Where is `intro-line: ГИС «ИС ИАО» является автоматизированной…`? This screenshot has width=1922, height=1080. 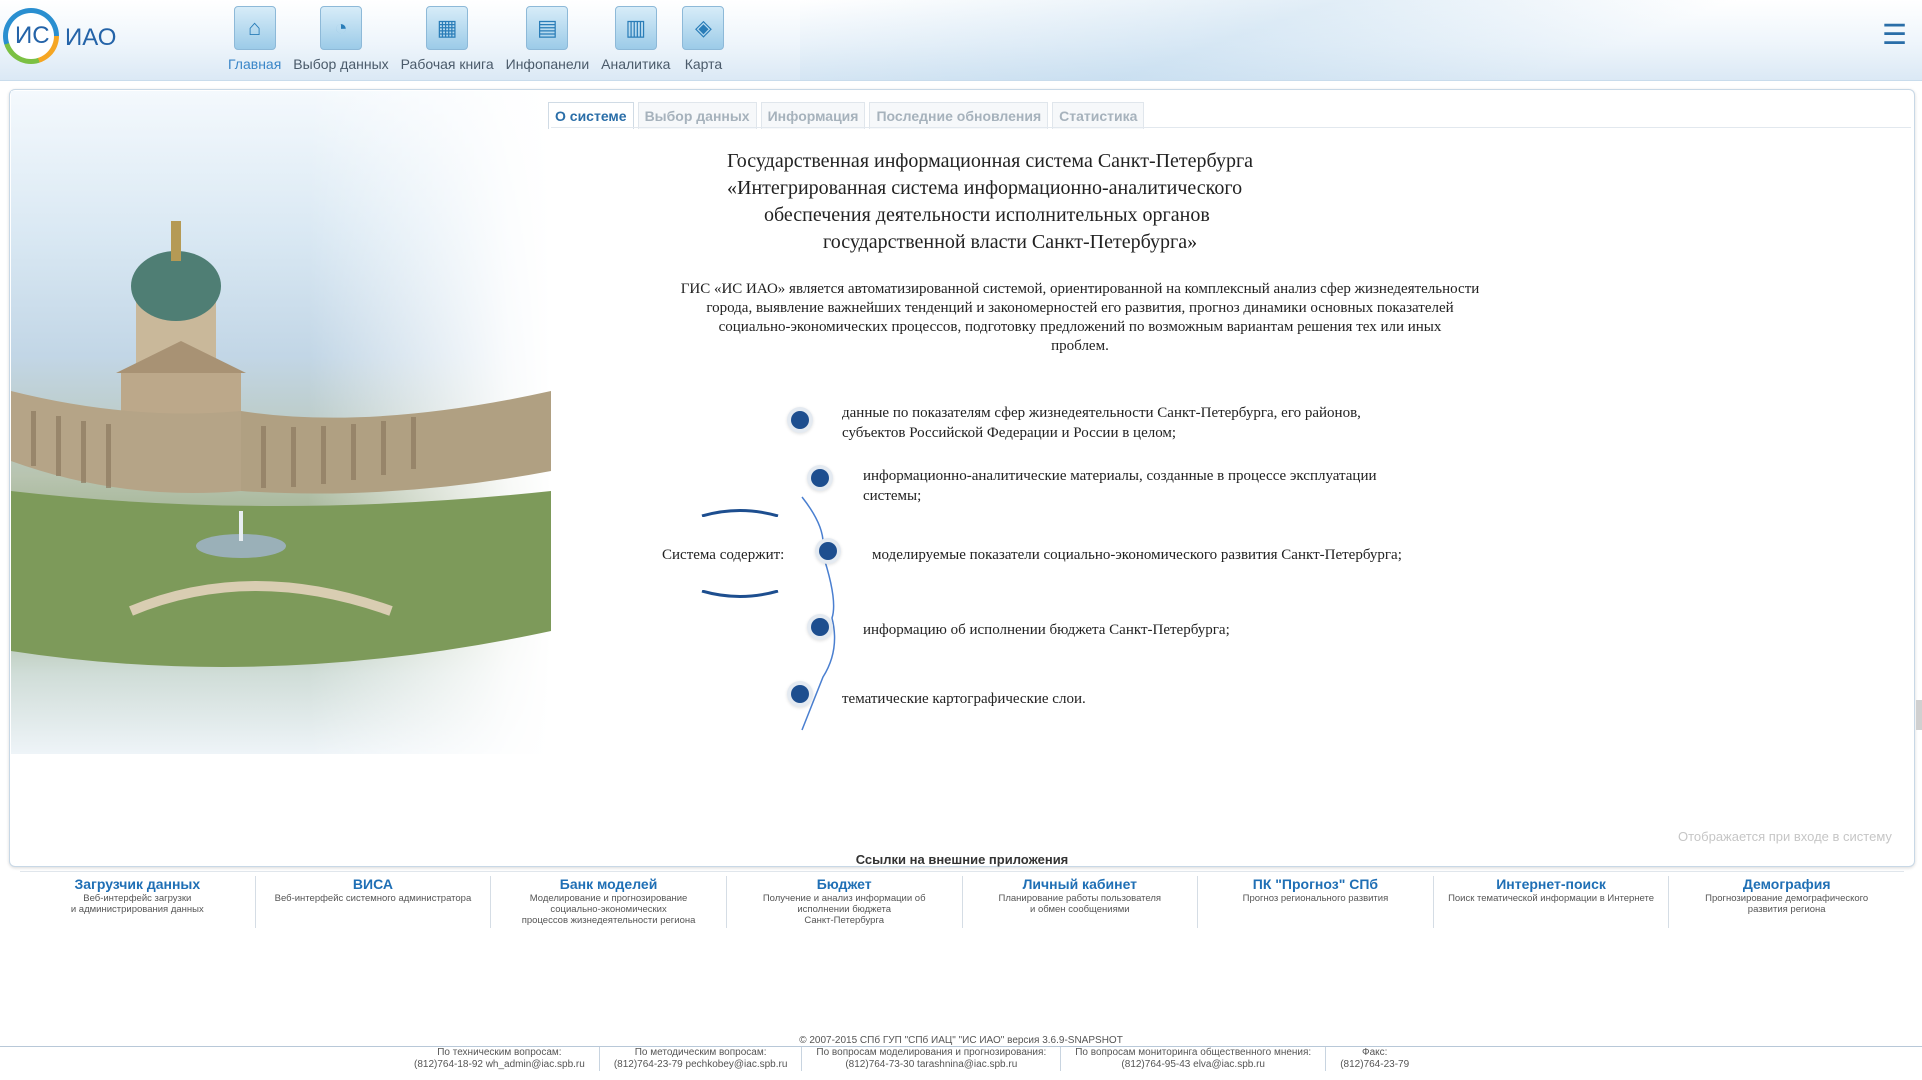 intro-line: ГИС «ИС ИАО» является автоматизированной… is located at coordinates (1080, 289).